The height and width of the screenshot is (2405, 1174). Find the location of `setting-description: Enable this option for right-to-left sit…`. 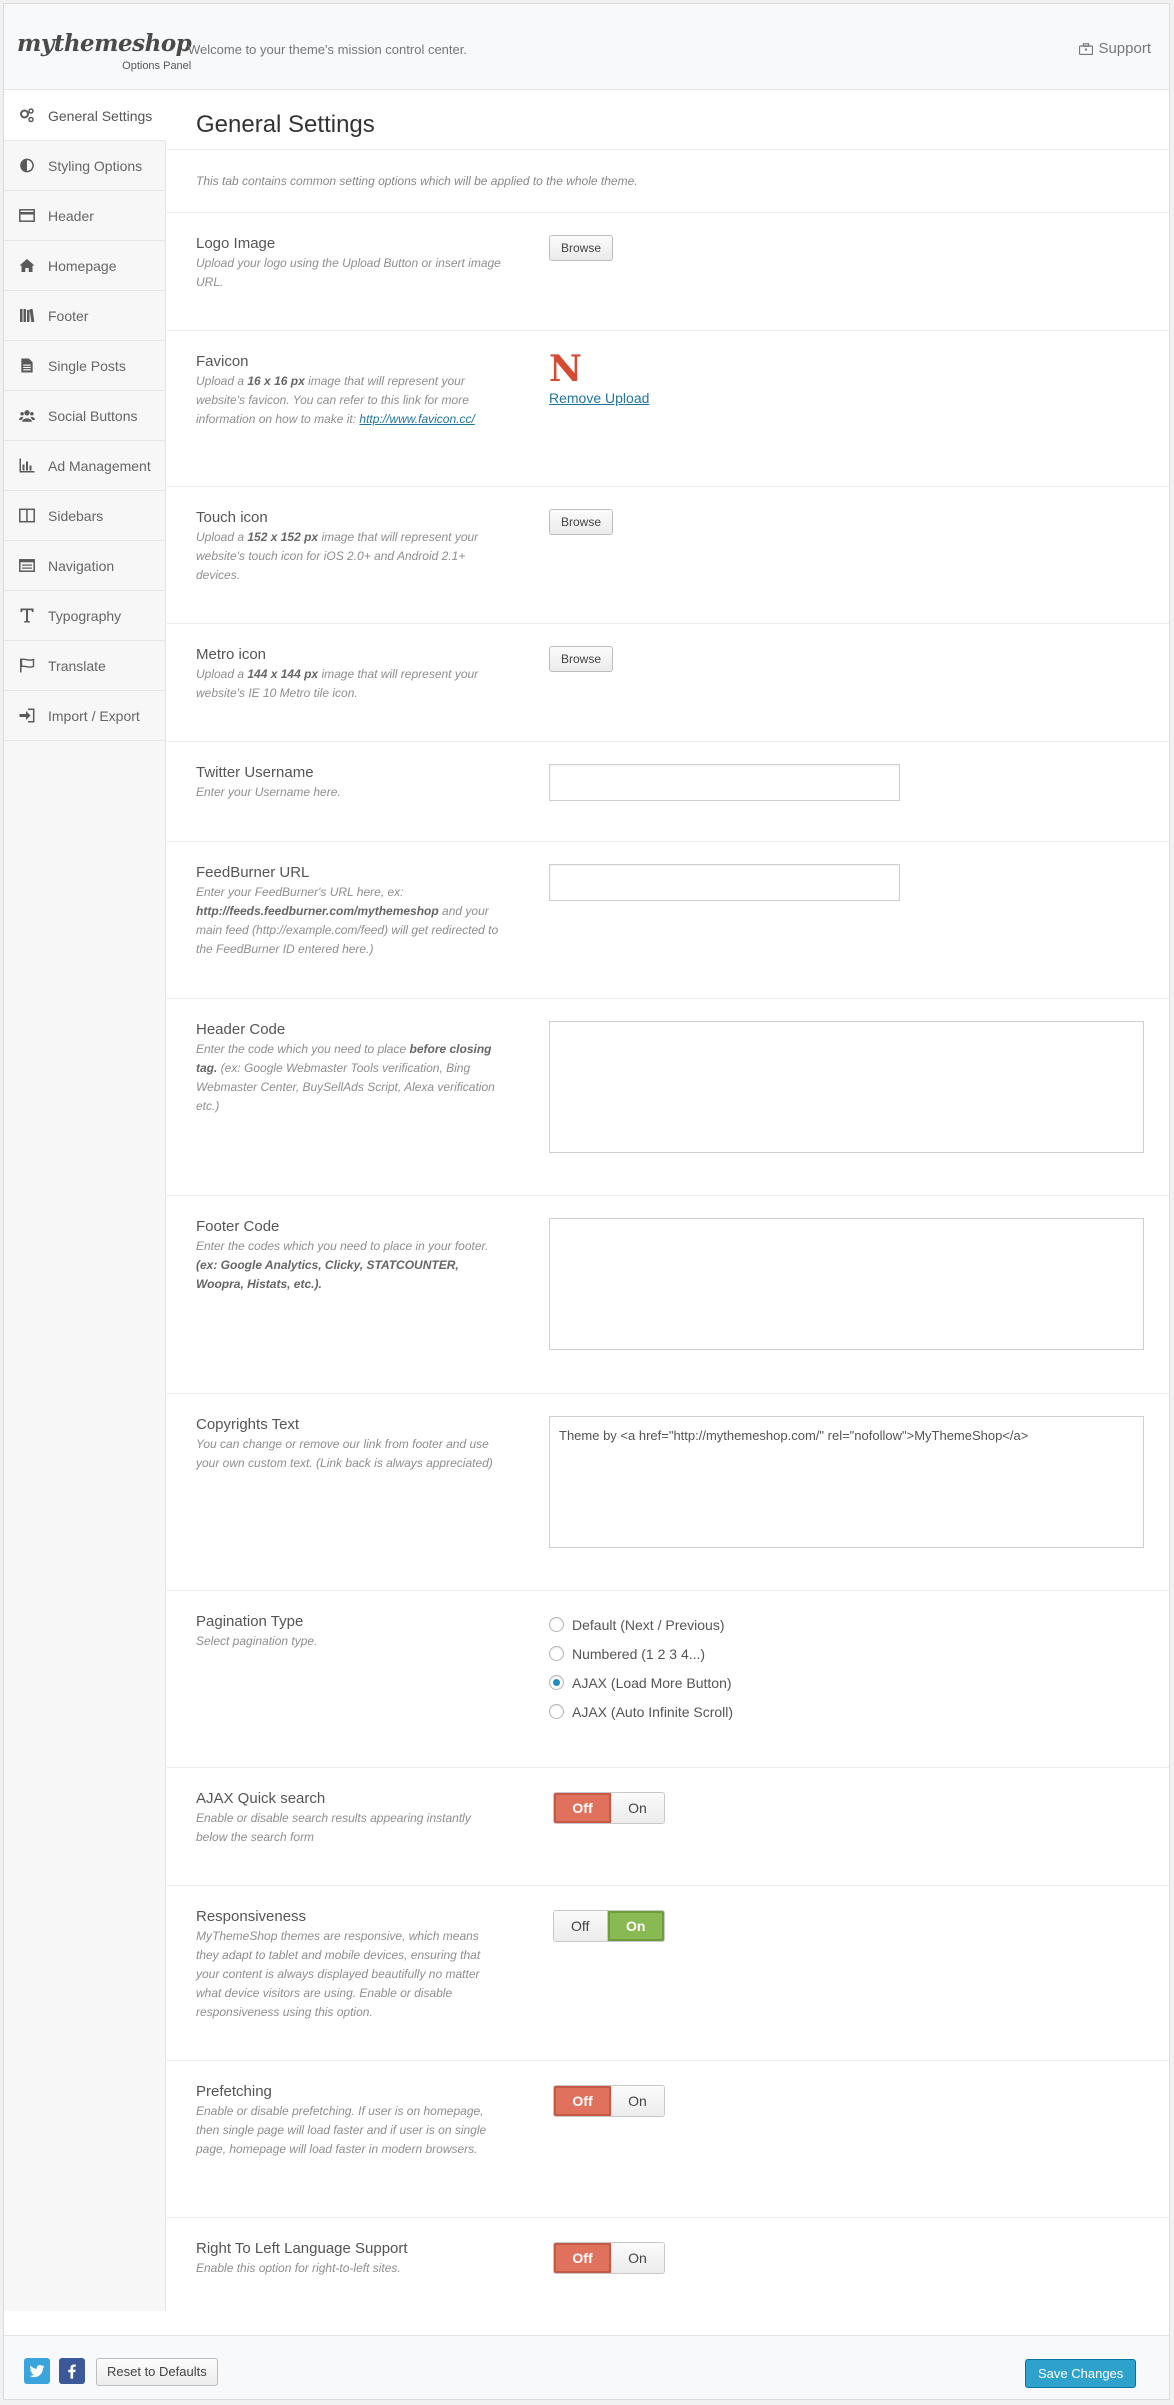

setting-description: Enable this option for right-to-left sit… is located at coordinates (298, 2268).